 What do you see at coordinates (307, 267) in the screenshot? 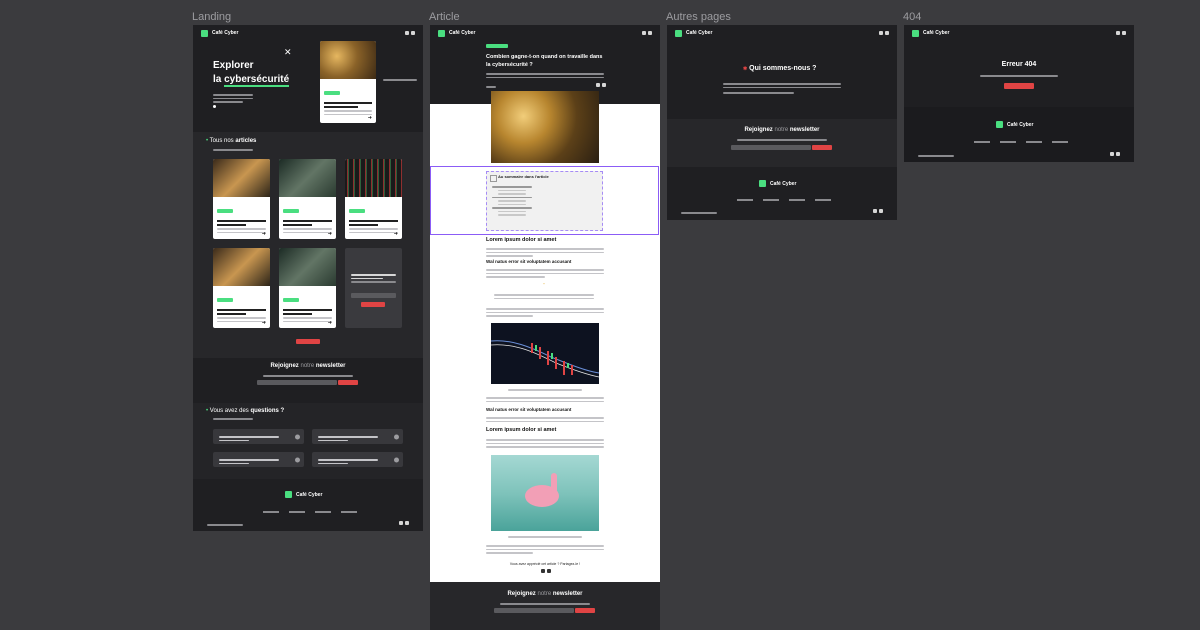
I see `card-image` at bounding box center [307, 267].